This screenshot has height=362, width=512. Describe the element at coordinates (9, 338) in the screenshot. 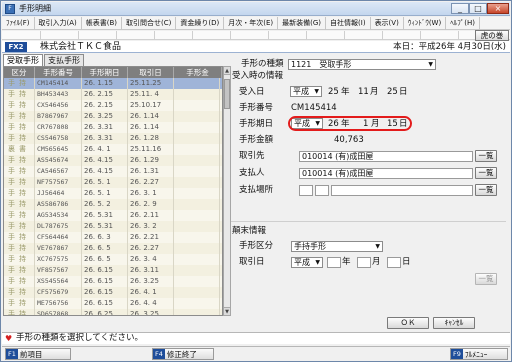

I see `heart-icon: ♥` at that location.